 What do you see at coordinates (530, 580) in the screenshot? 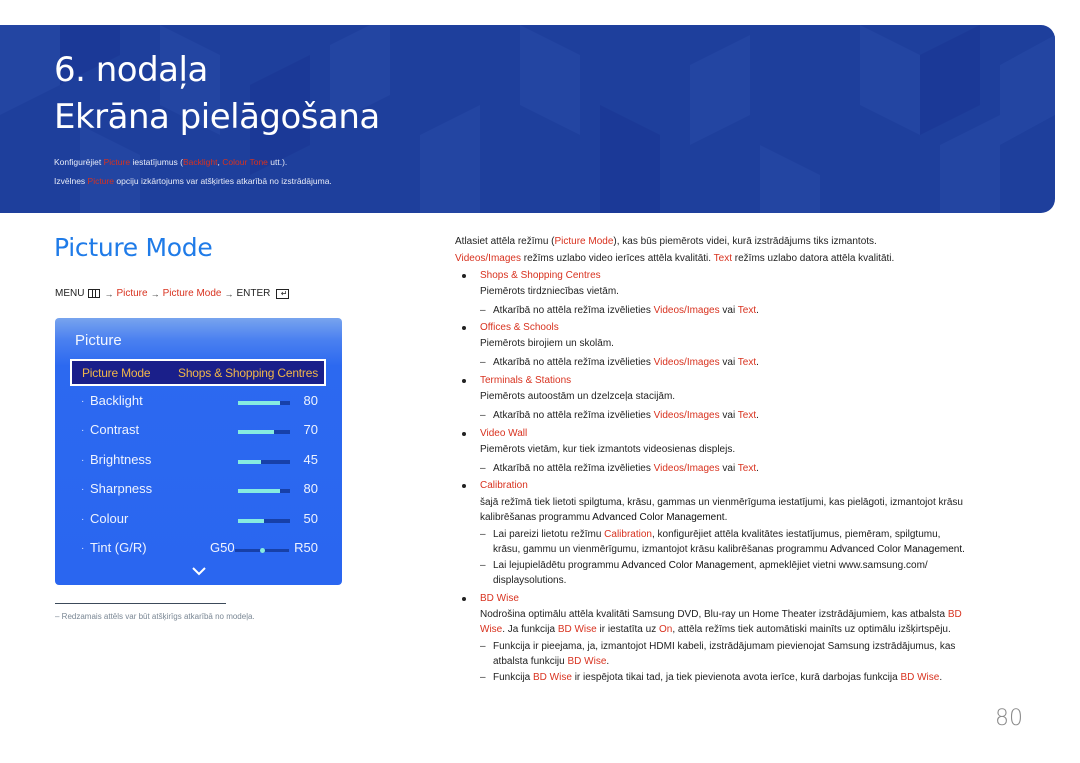
I see `text-run: displaysolutions.` at bounding box center [530, 580].